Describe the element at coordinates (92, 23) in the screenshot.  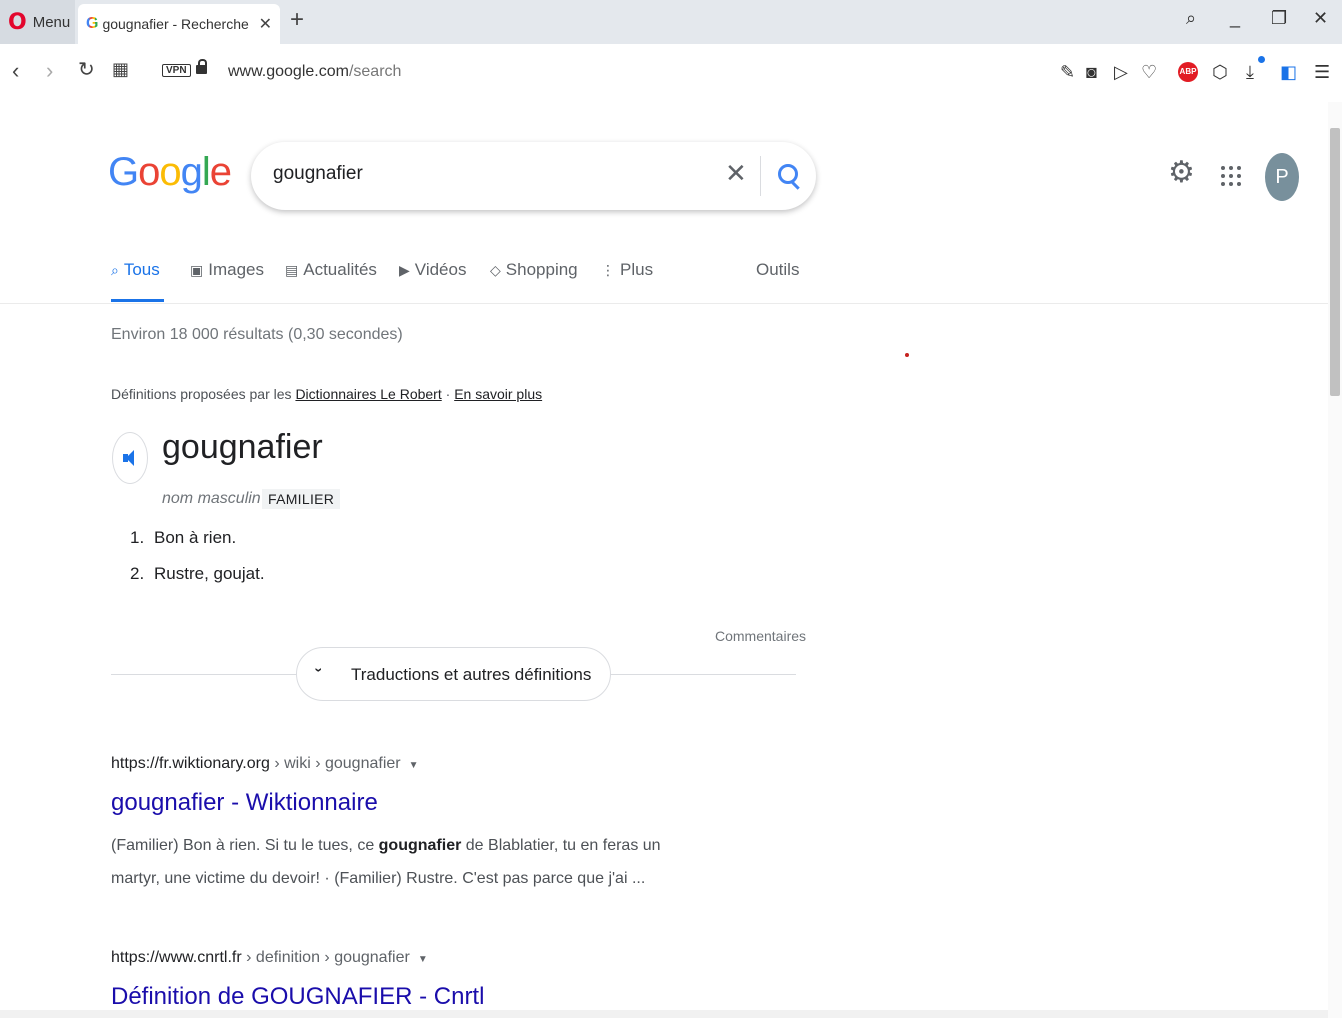
I see `google-favicon-icon: G` at that location.